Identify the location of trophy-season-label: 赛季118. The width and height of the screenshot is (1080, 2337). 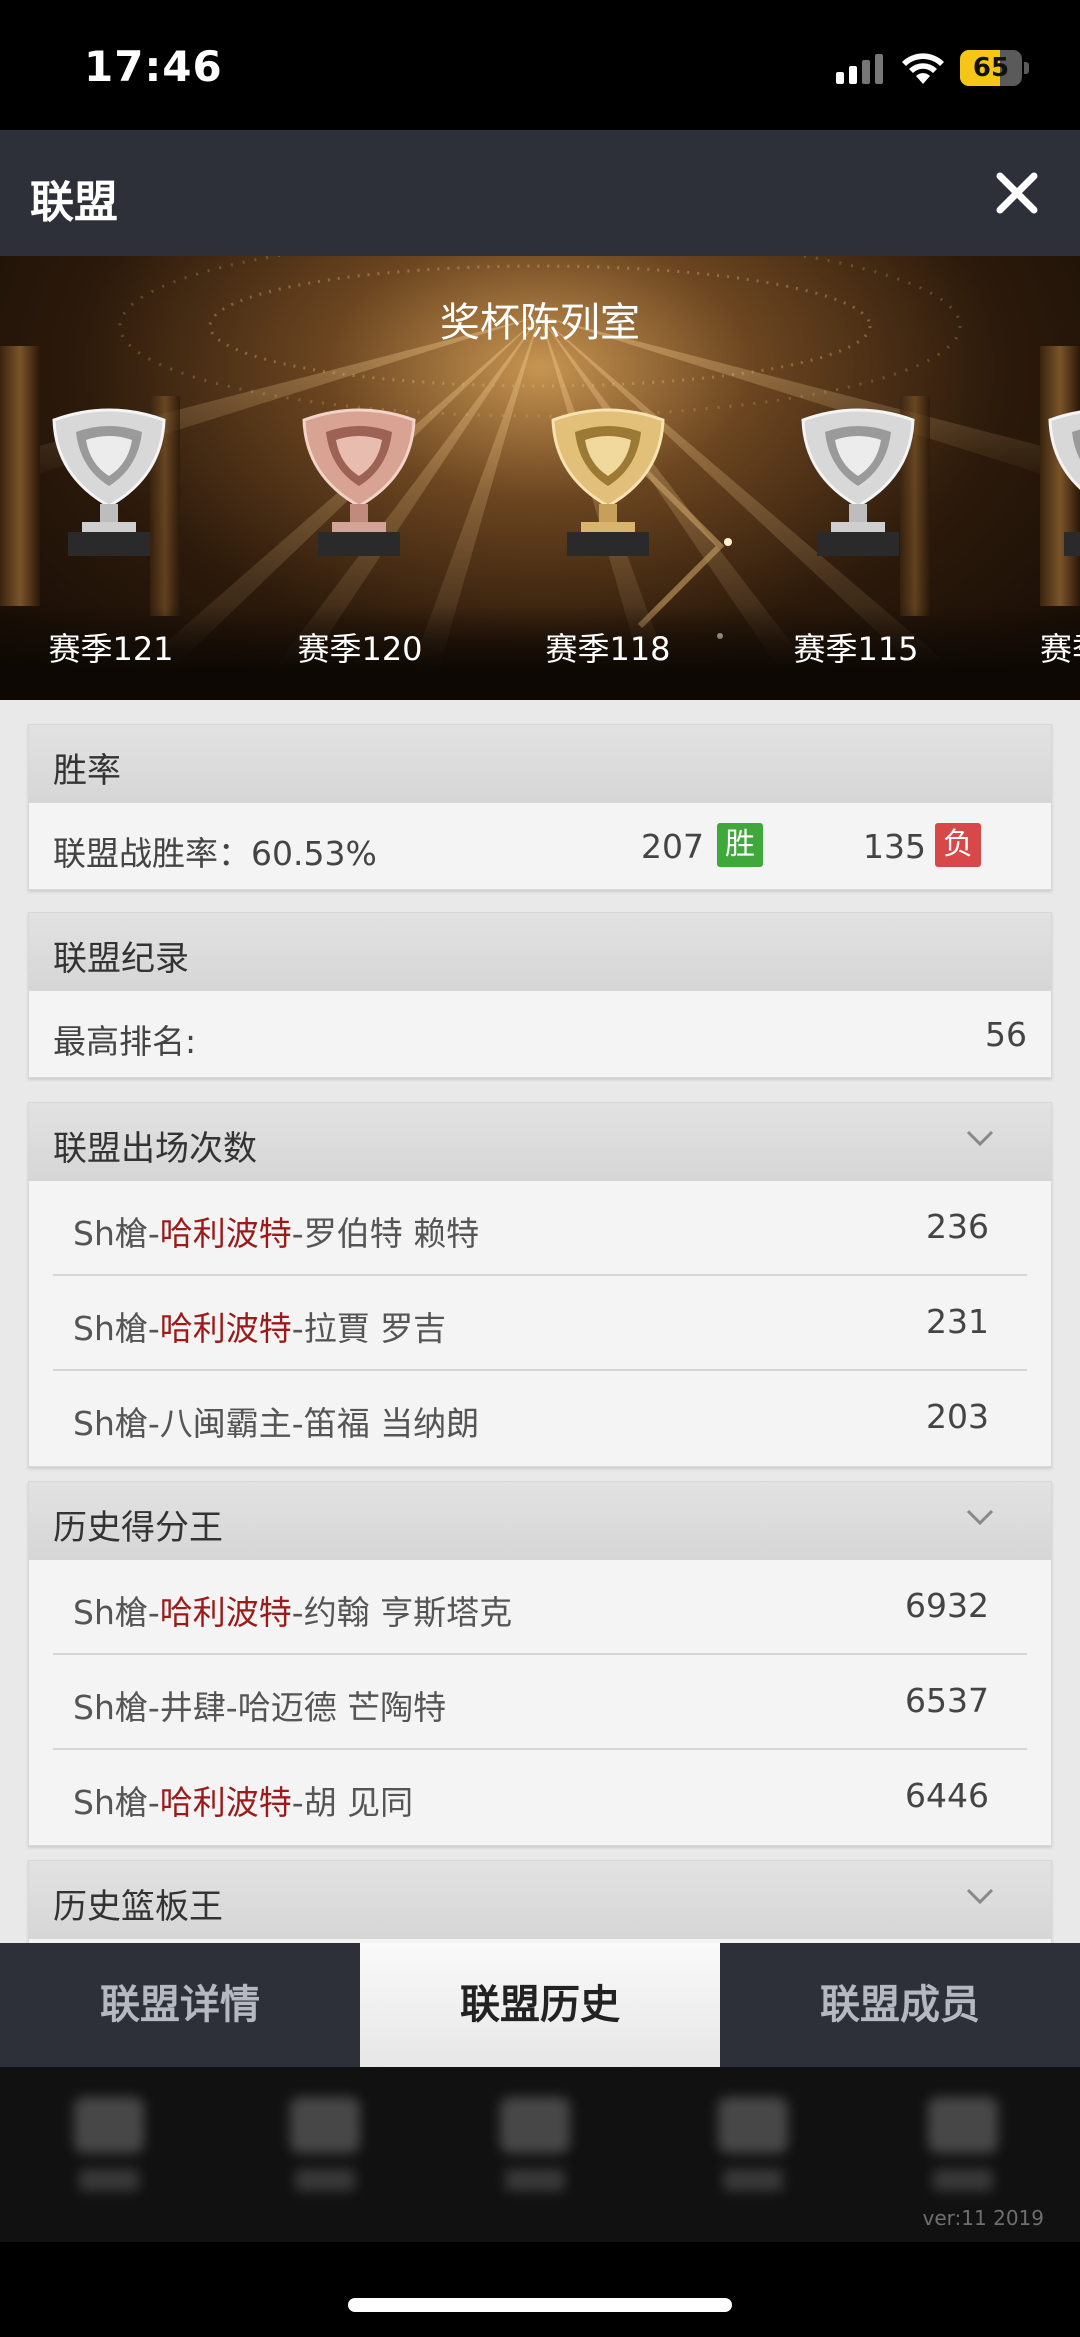
(608, 649).